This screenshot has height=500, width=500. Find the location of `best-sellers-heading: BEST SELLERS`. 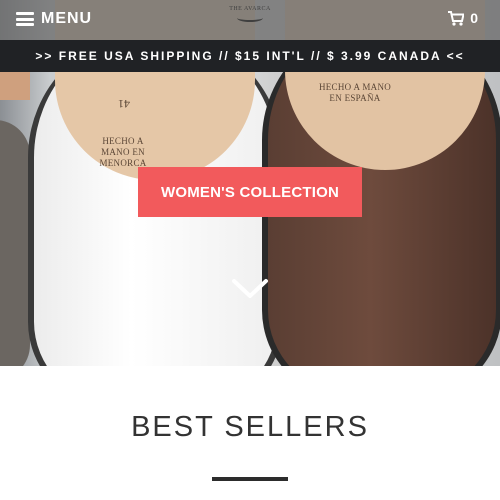

best-sellers-heading: BEST SELLERS is located at coordinates (250, 427).